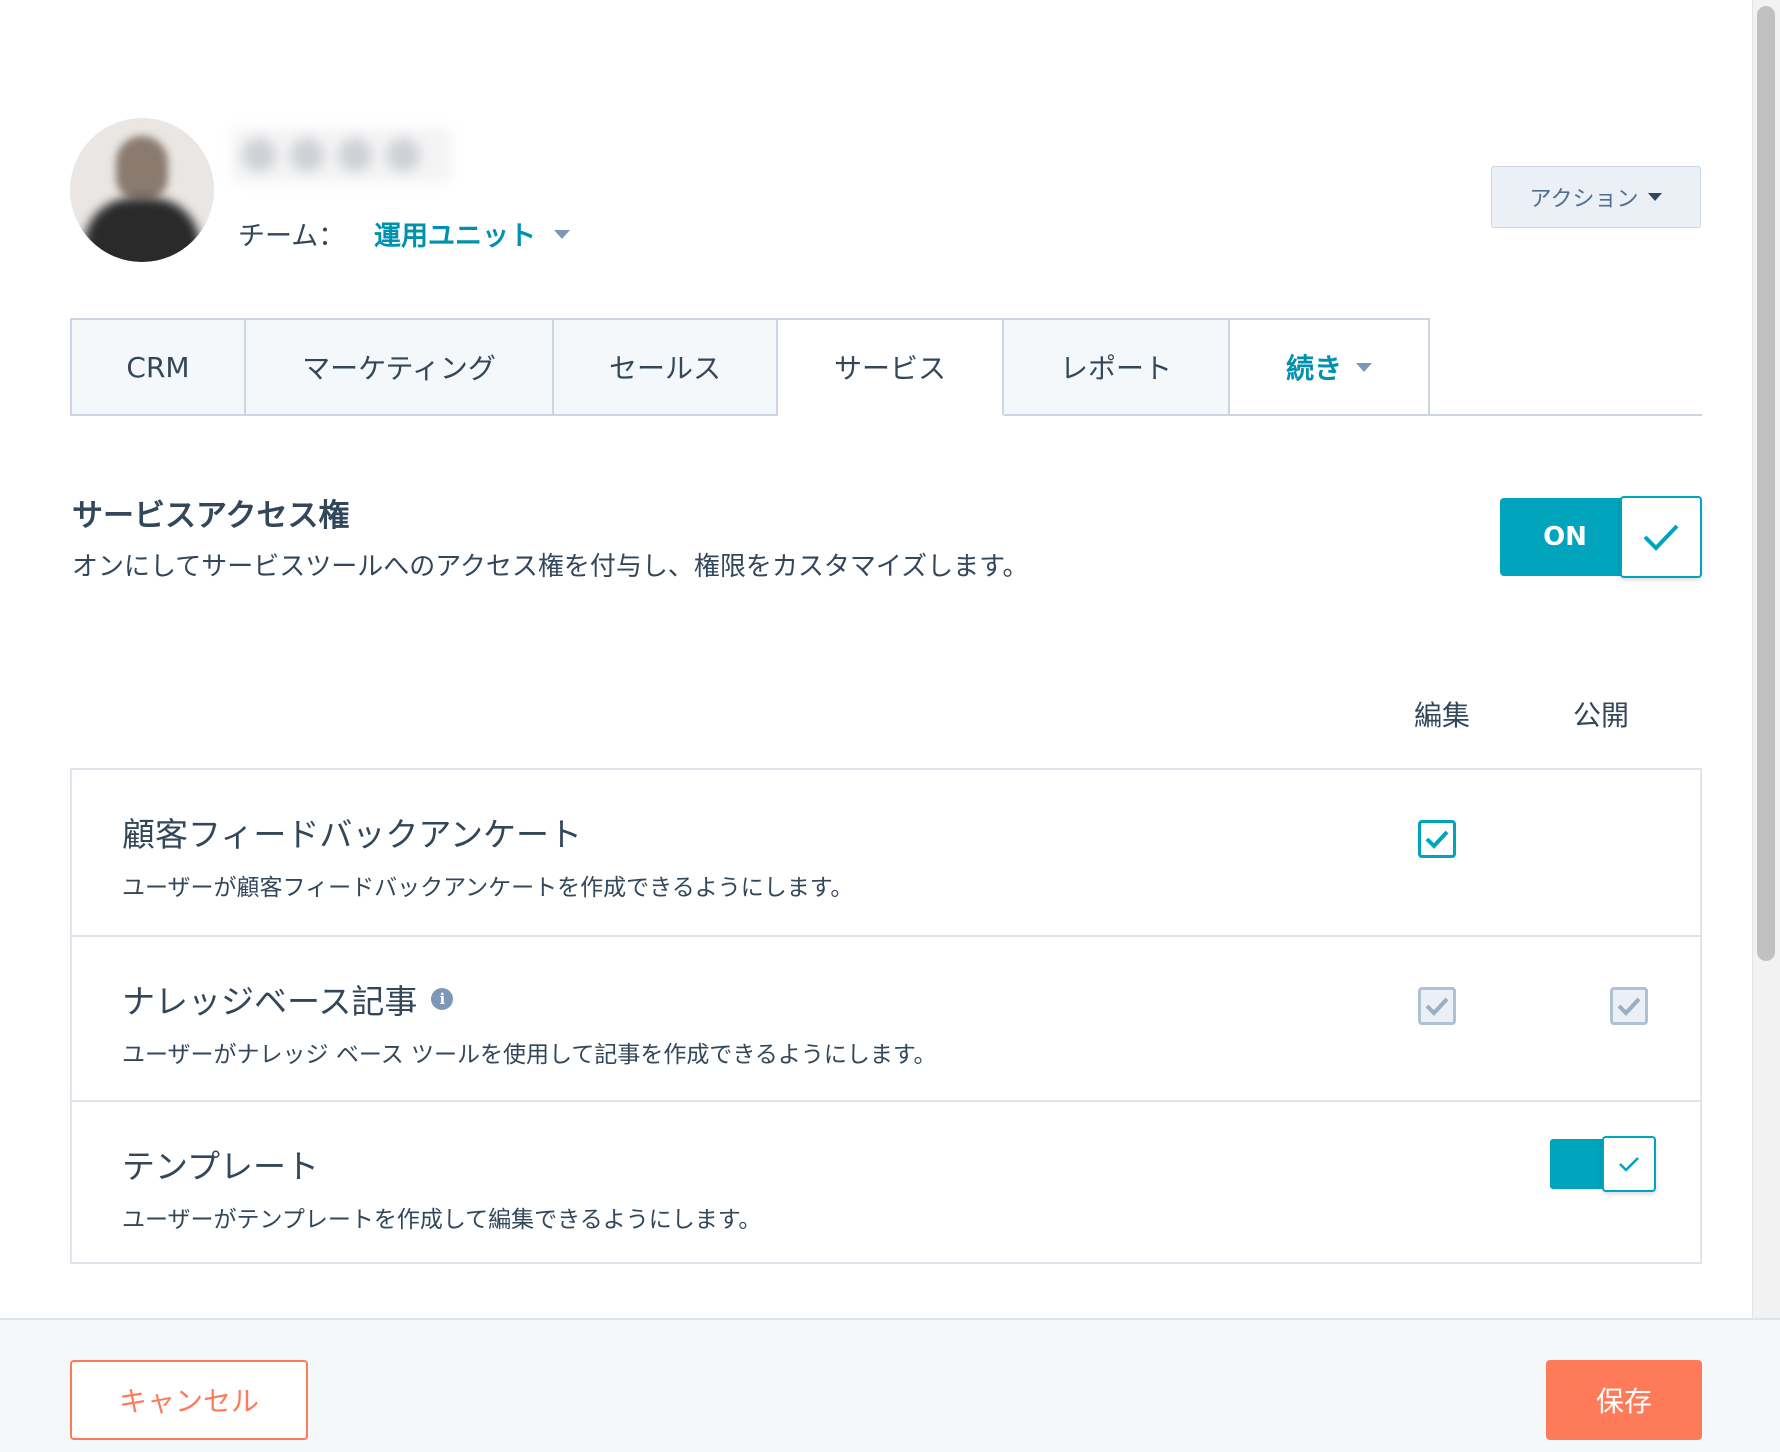  I want to click on tab-marketing: マーケティング, so click(400, 367).